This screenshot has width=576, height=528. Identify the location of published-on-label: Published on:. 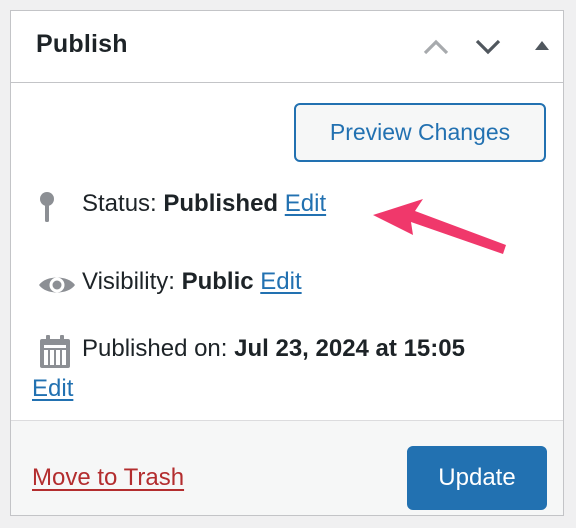
(155, 348).